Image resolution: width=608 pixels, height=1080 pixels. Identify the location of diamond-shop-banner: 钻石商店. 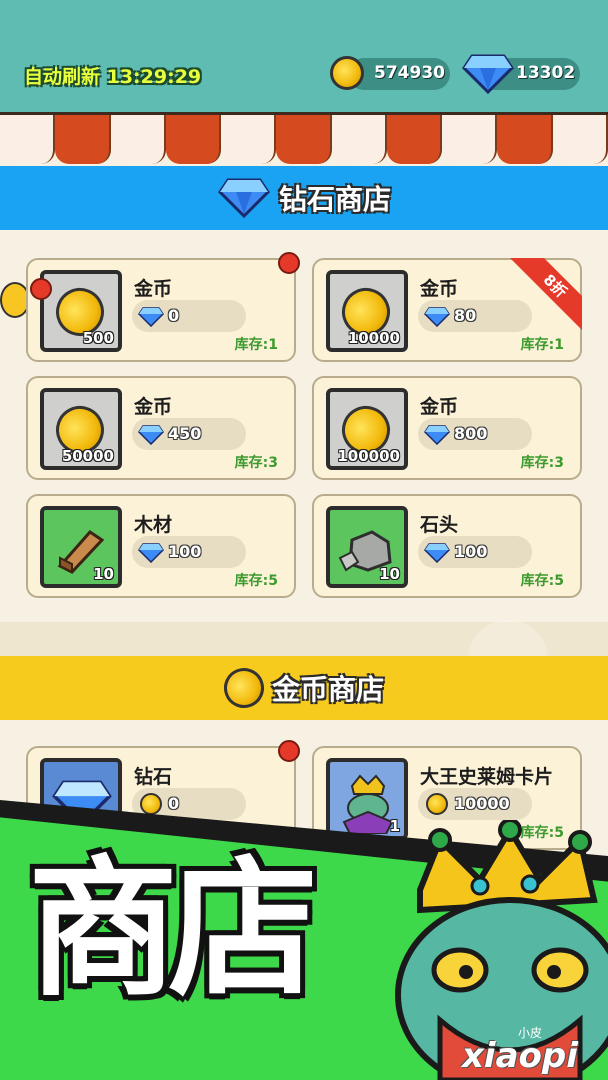
(304, 198).